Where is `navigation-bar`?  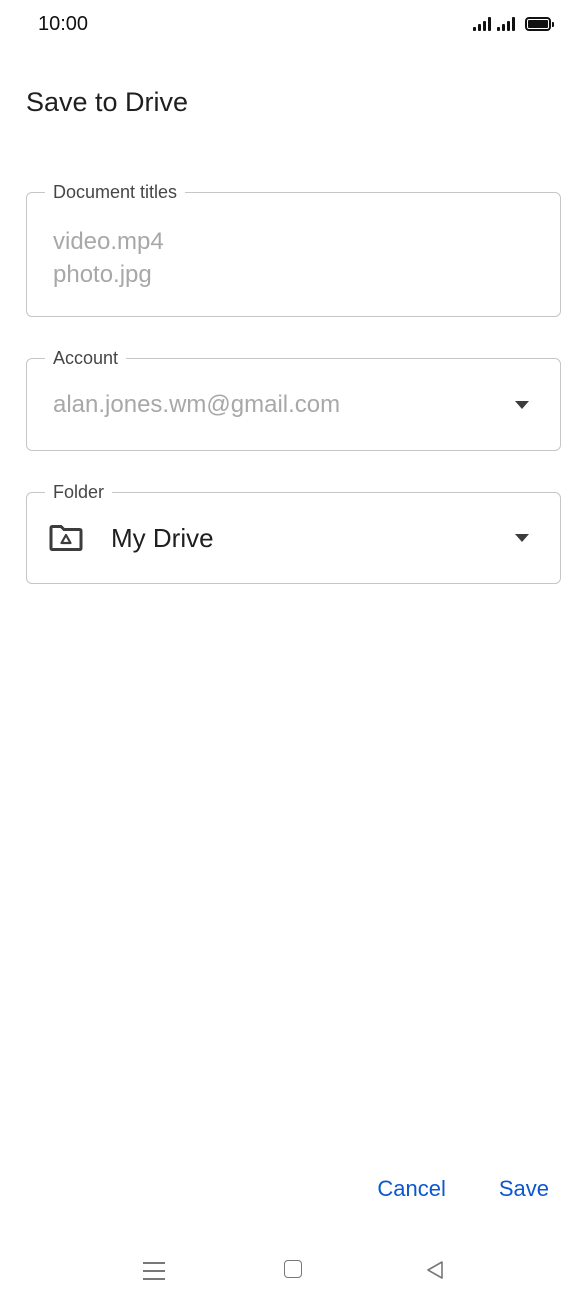
navigation-bar is located at coordinates (293, 1270).